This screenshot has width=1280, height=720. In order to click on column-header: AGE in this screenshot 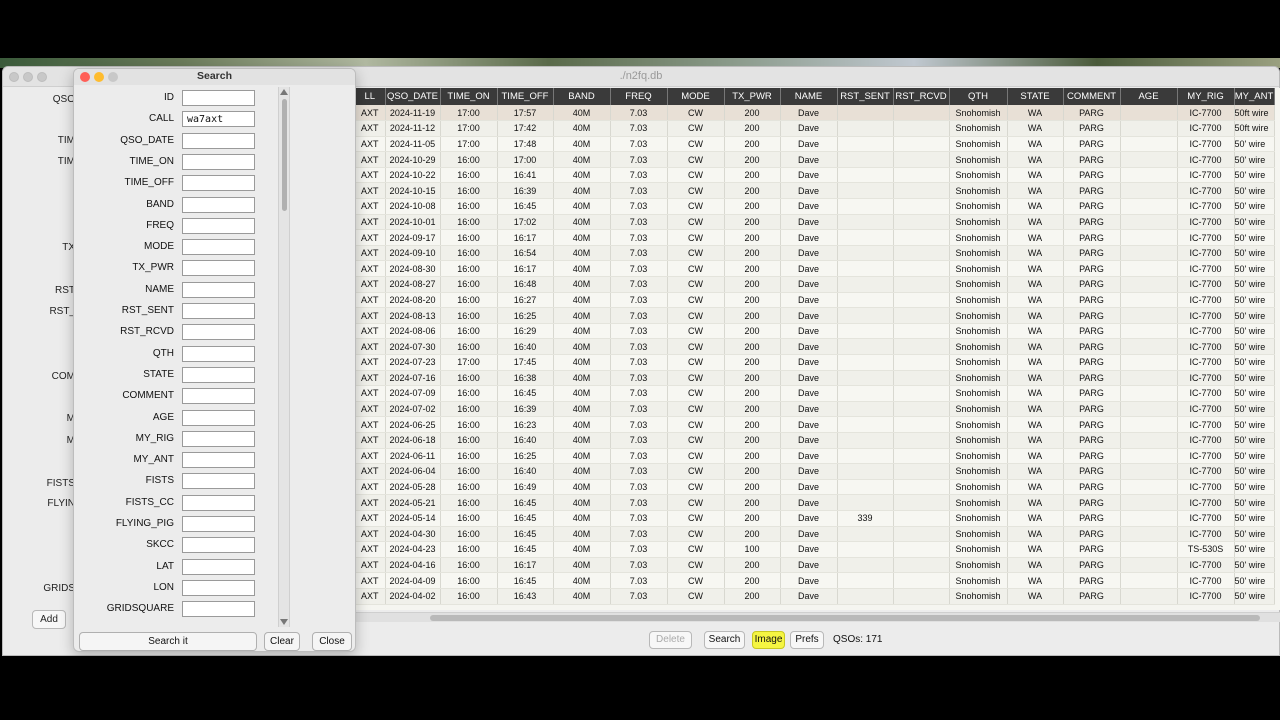, I will do `click(1149, 96)`.